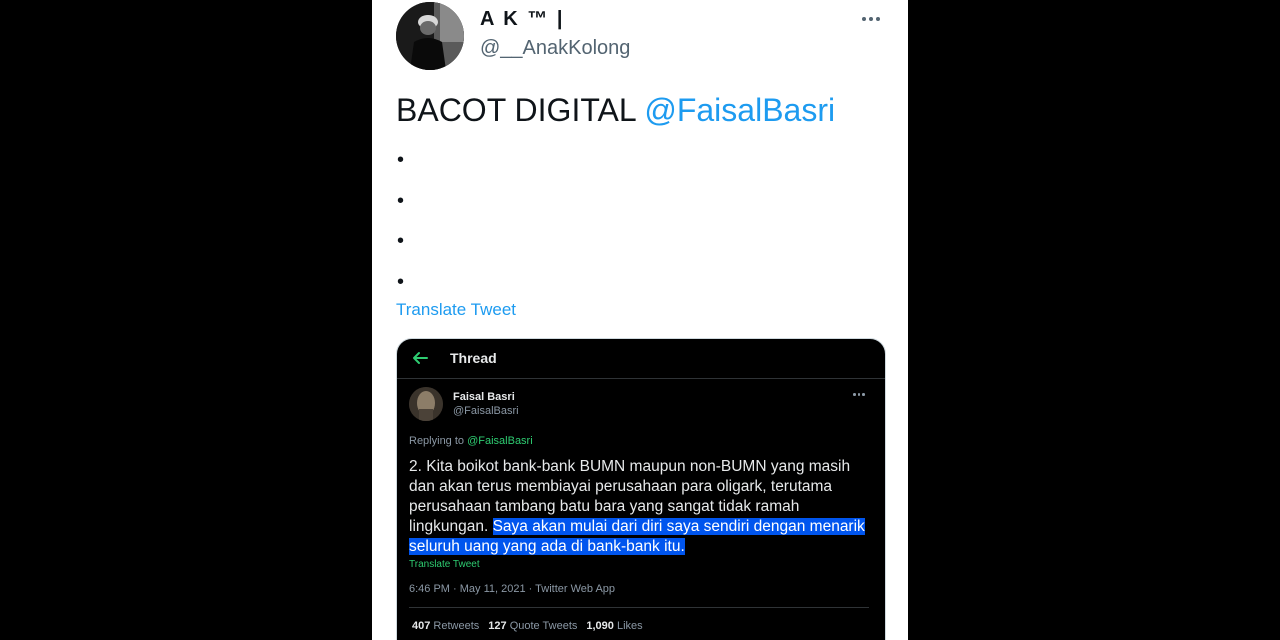 This screenshot has width=1280, height=640. I want to click on likes-count: 1,090, so click(600, 626).